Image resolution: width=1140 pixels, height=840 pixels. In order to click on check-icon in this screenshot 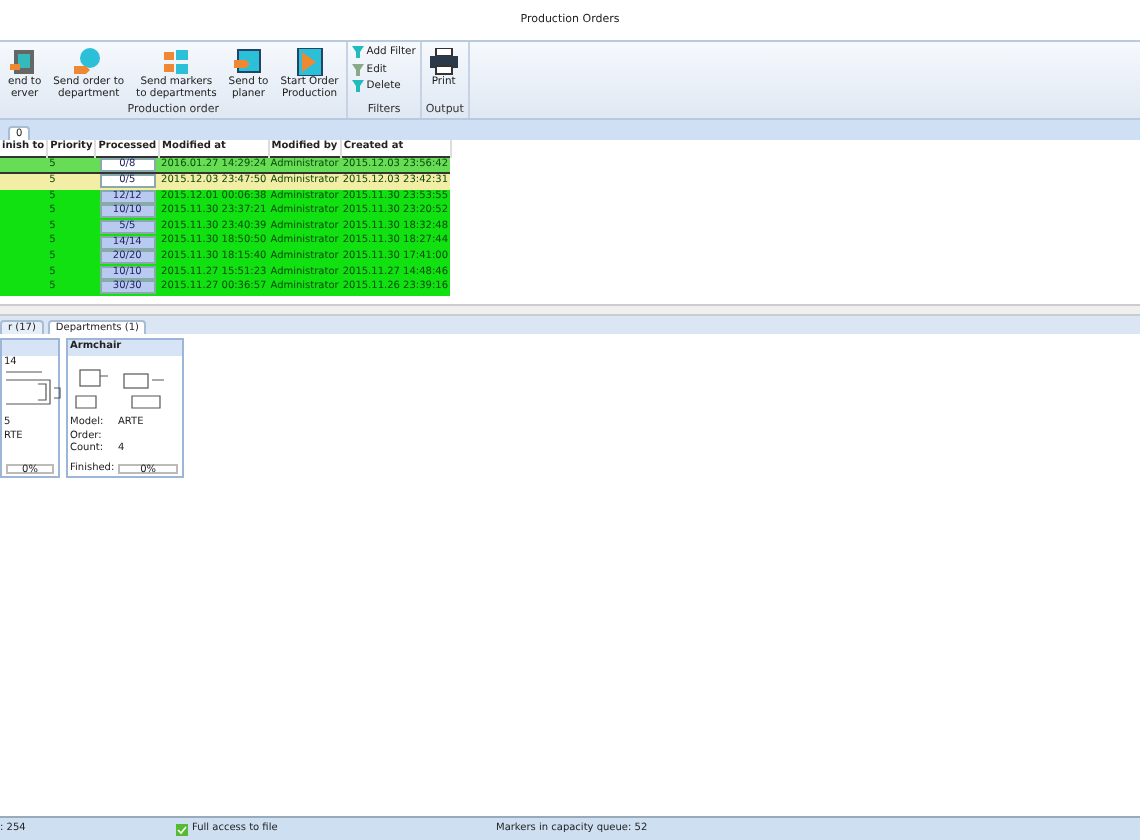, I will do `click(182, 829)`.